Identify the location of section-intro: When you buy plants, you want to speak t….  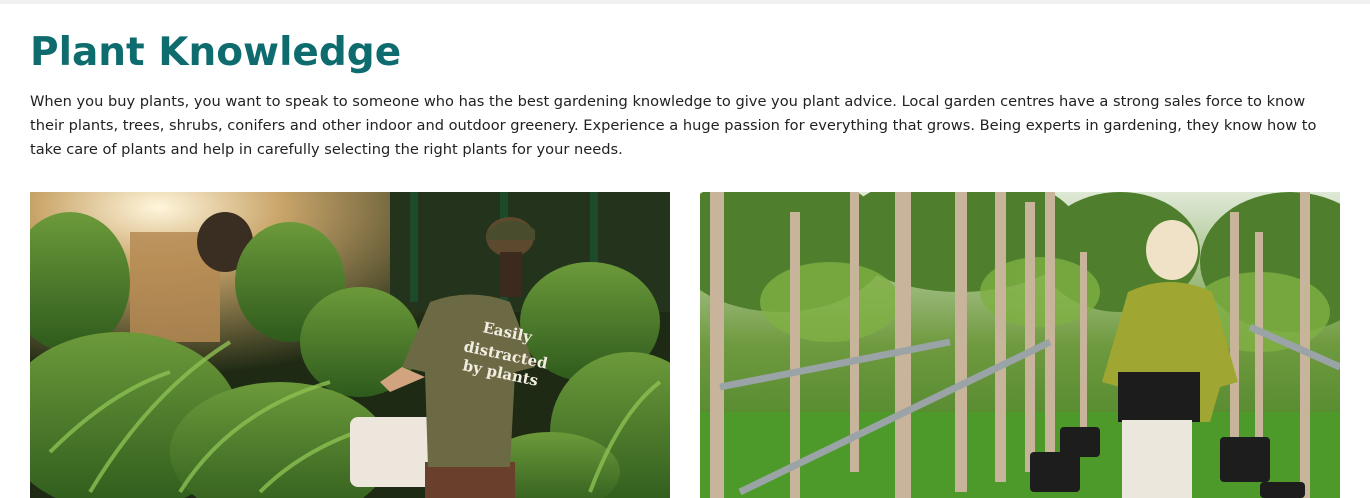
(673, 125).